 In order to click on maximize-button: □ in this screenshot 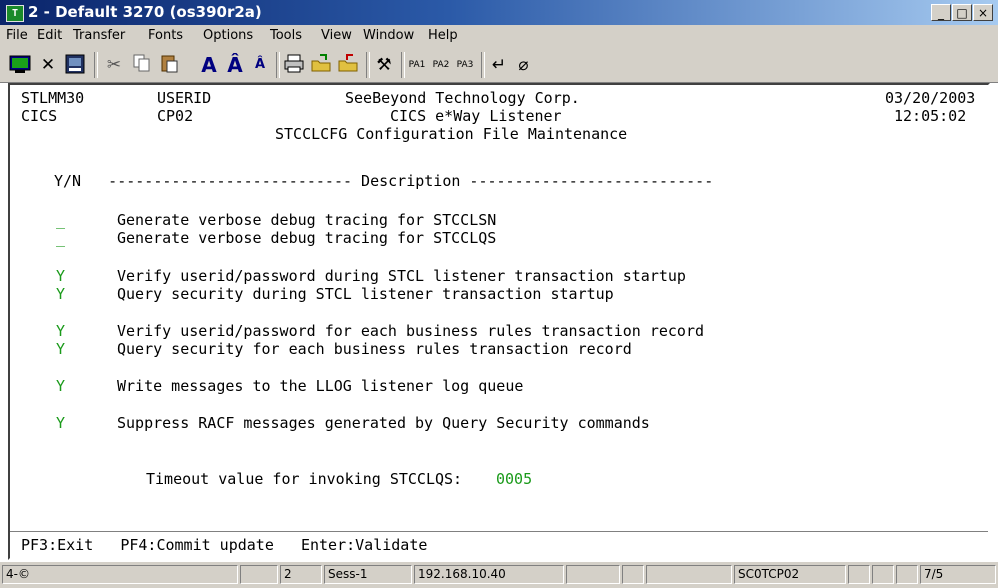, I will do `click(962, 12)`.